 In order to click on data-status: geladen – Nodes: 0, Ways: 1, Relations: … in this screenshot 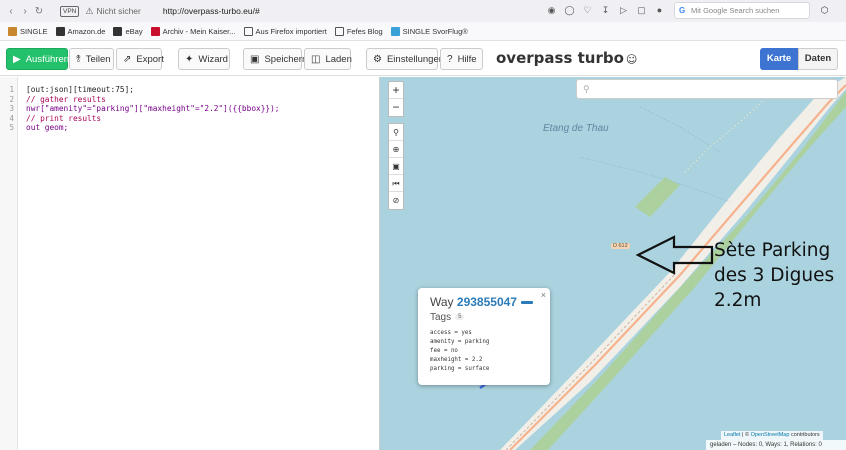, I will do `click(776, 445)`.